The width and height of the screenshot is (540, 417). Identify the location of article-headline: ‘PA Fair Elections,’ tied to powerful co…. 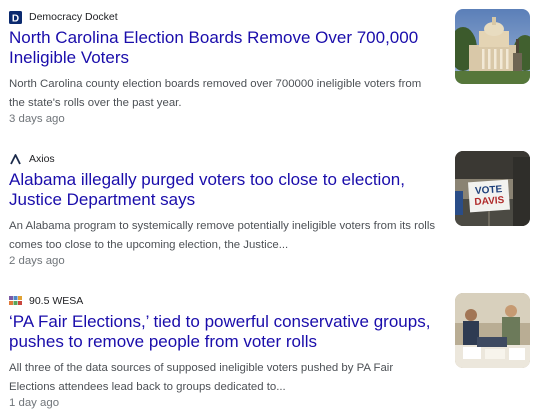
(224, 332).